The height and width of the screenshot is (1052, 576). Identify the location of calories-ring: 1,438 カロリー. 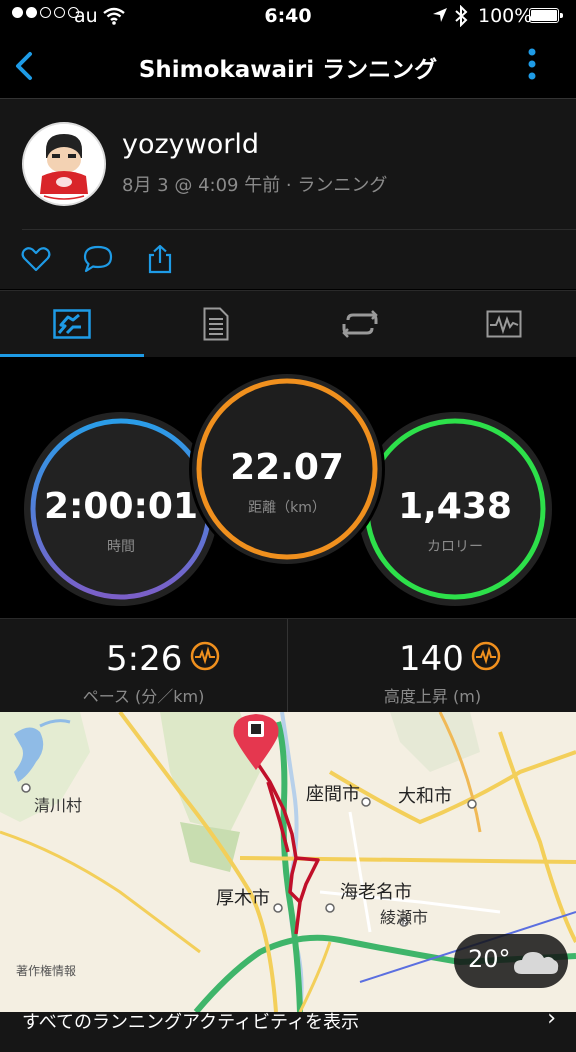
(455, 509).